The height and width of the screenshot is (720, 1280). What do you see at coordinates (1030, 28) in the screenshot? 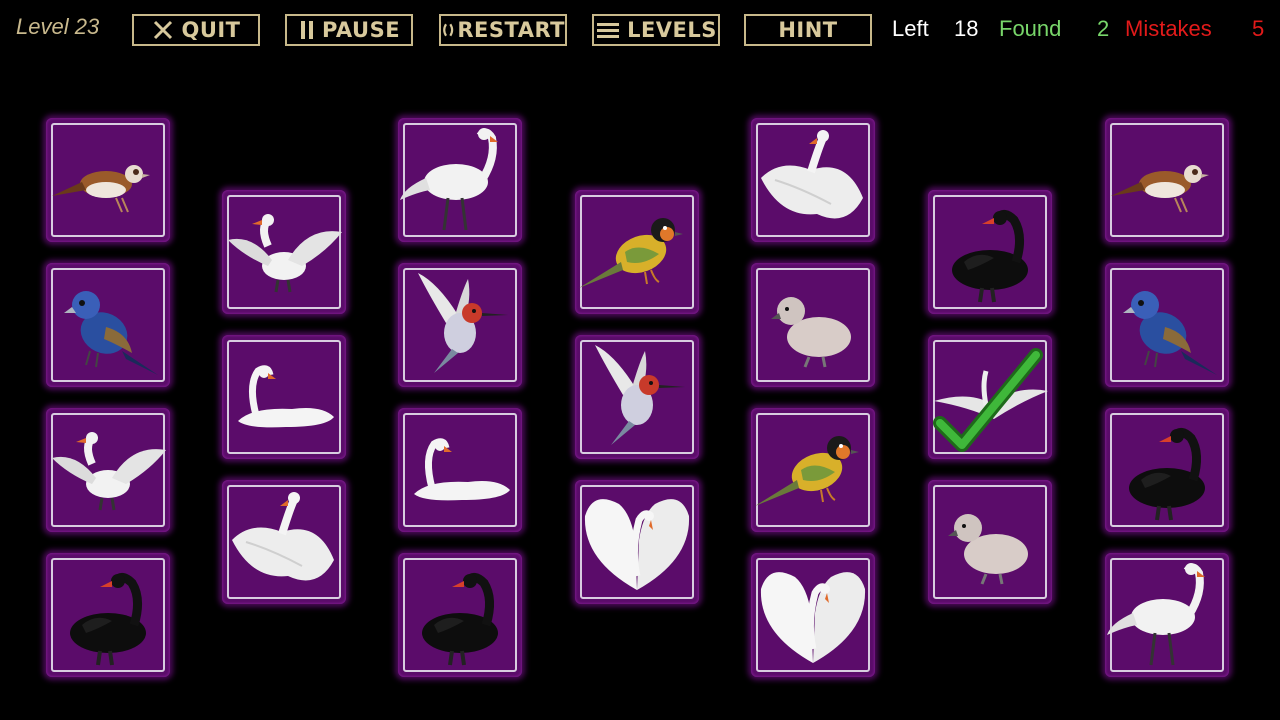
I see `found-label: Found` at bounding box center [1030, 28].